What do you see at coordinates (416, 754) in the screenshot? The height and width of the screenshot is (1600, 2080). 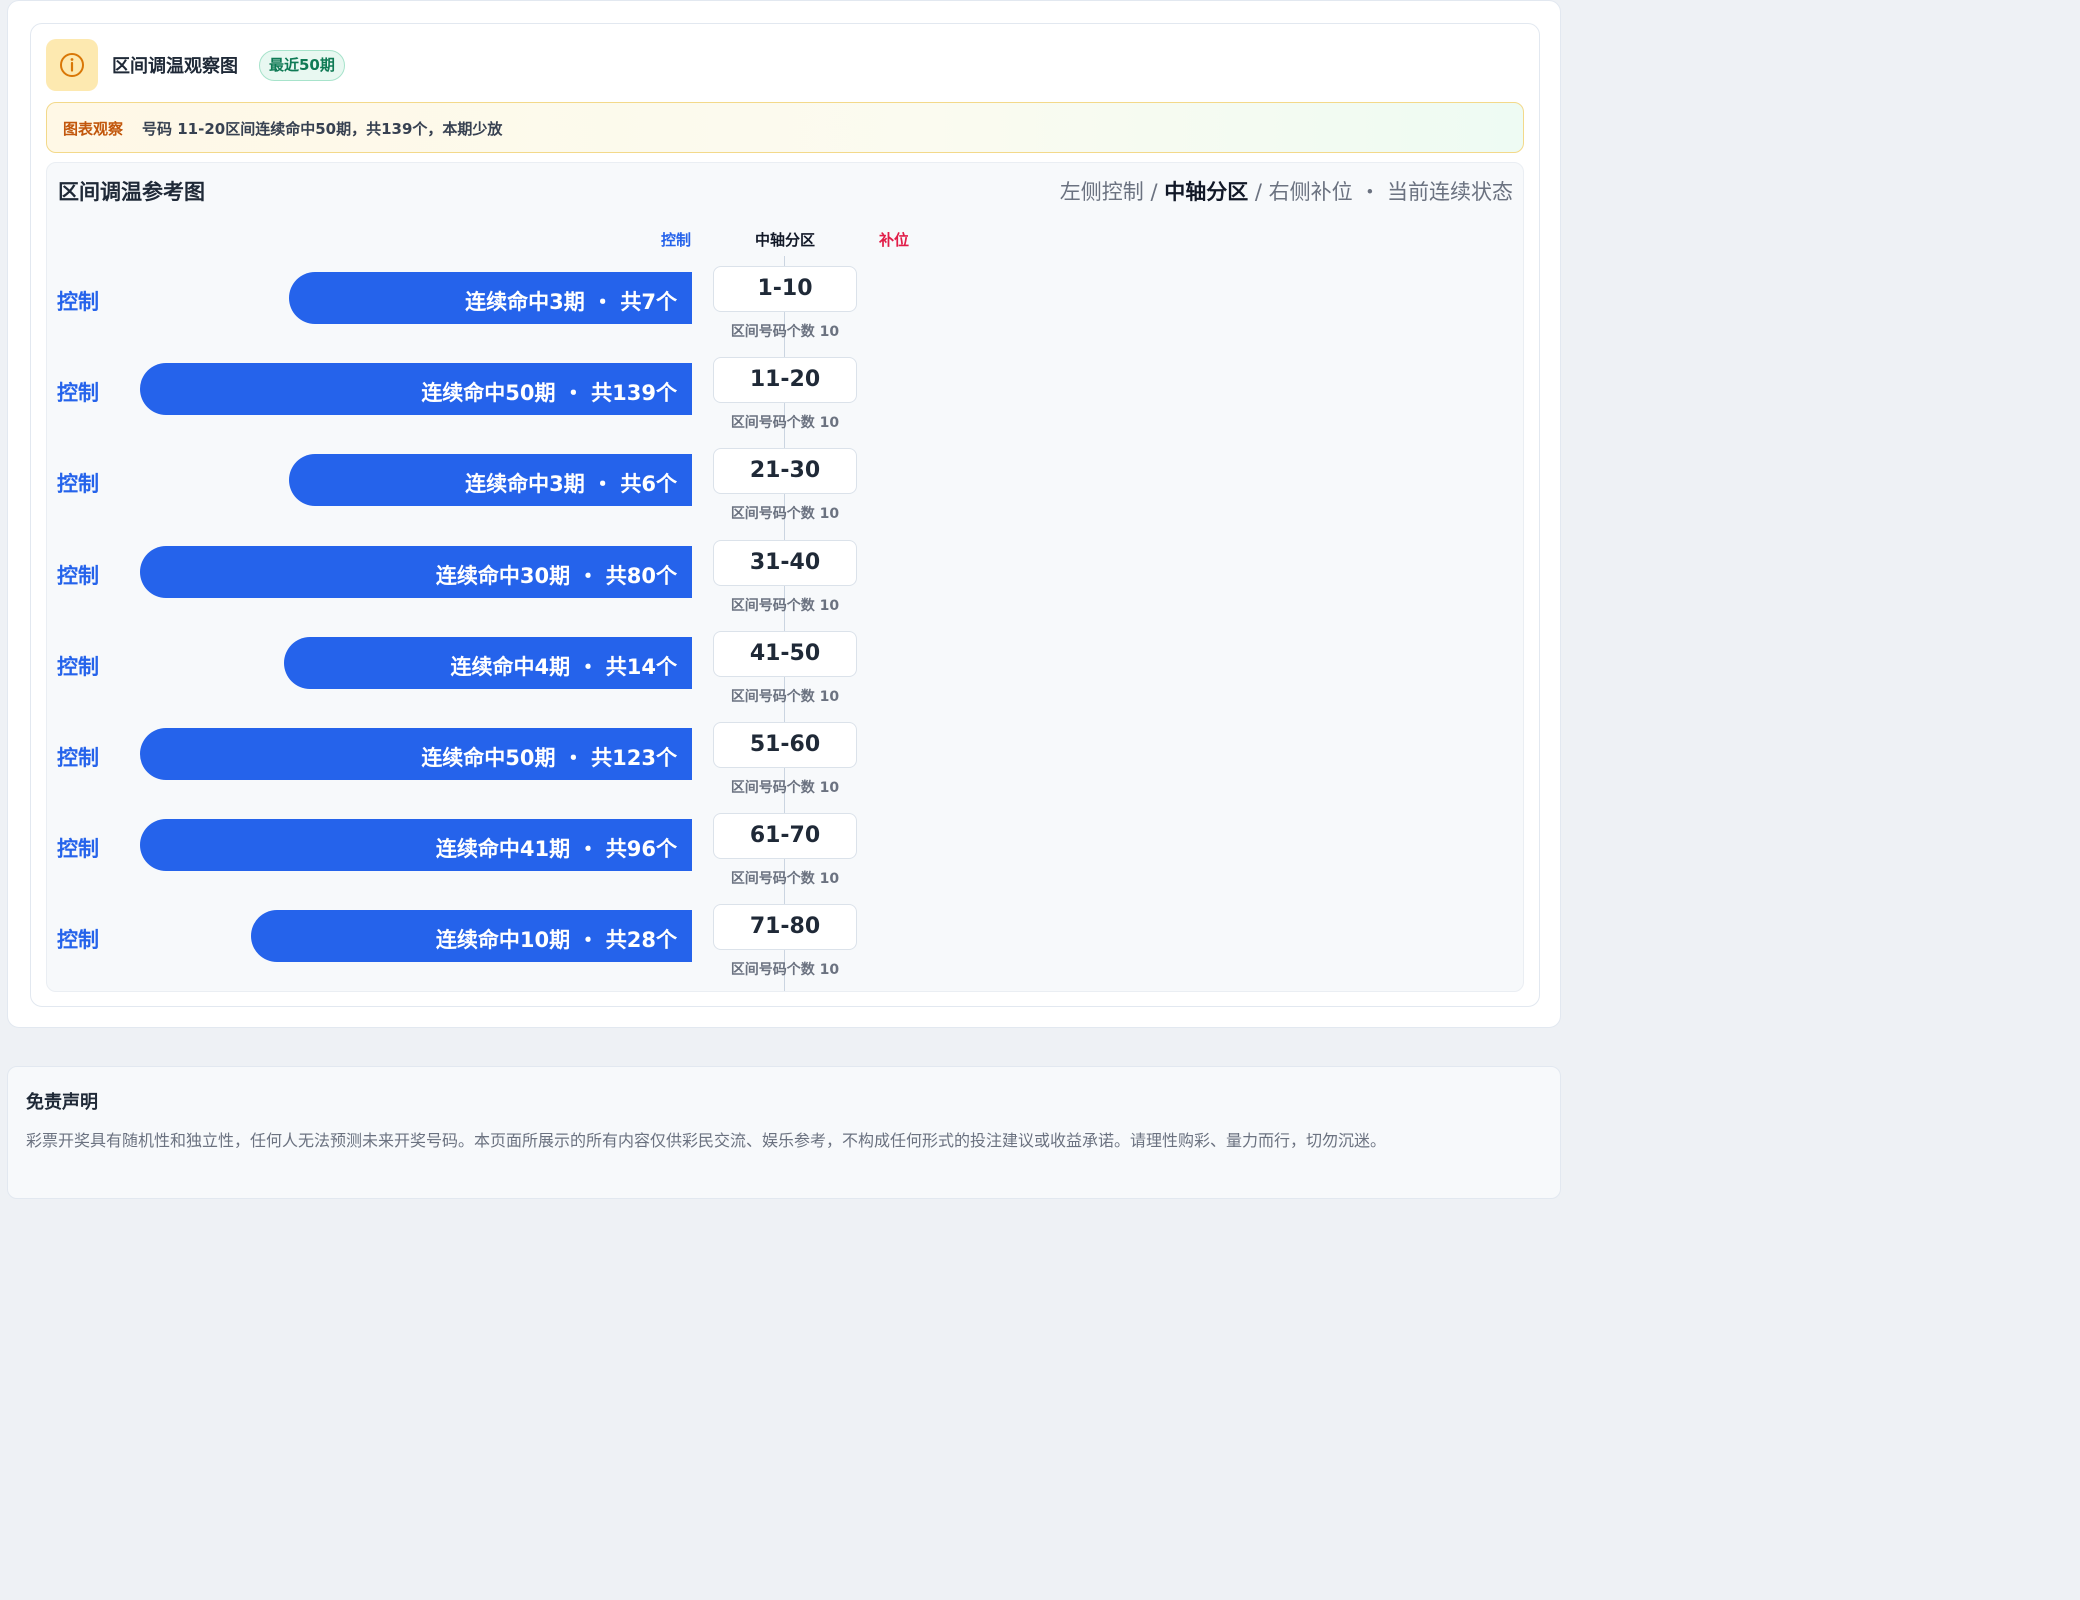 I see `bar-51-60: 连续命中50期 ・ 共123个` at bounding box center [416, 754].